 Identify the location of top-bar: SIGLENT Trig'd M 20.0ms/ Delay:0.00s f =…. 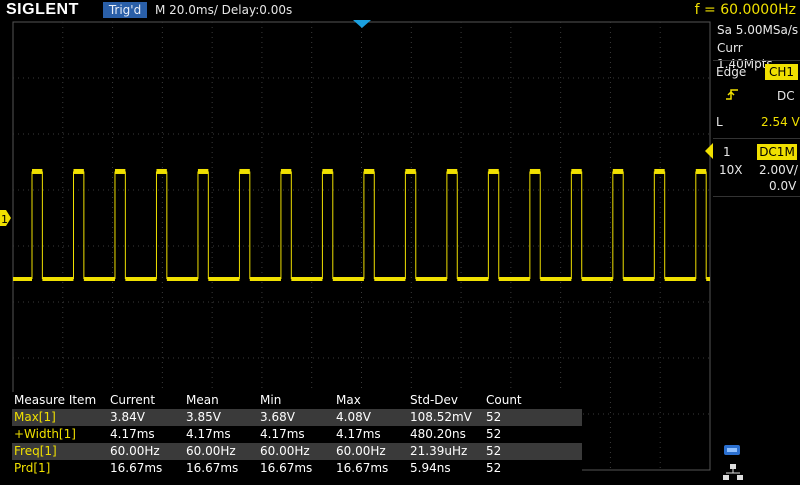
(400, 10).